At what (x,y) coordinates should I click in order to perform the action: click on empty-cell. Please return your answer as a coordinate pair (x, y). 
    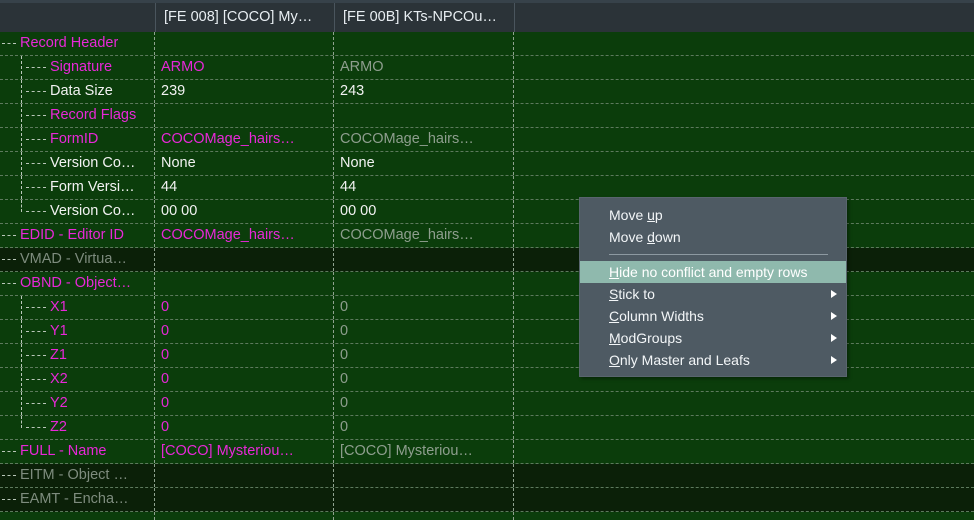
    Looking at the image, I should click on (744, 139).